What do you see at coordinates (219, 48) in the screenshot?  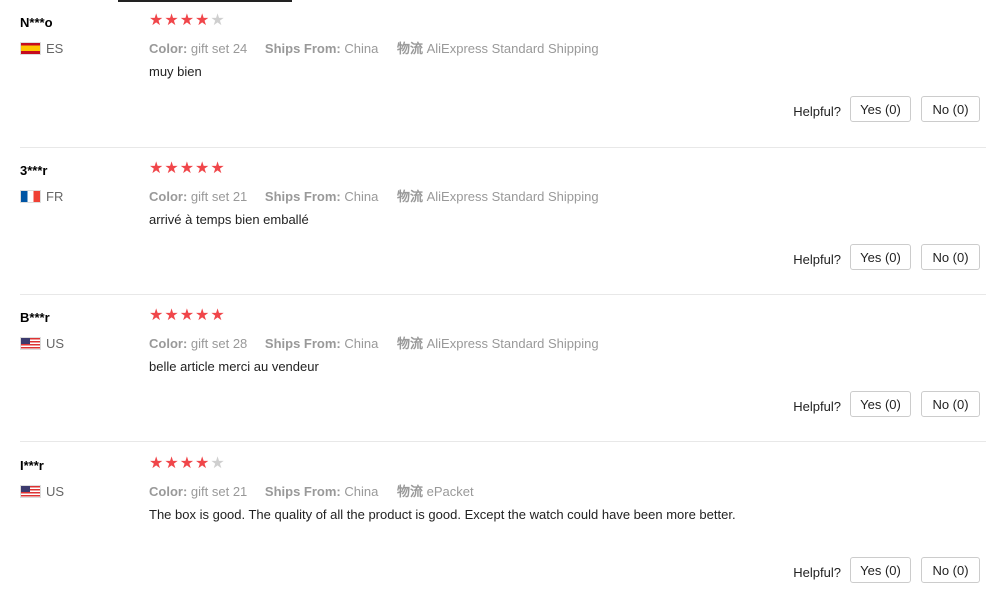 I see `color-value: gift set 24` at bounding box center [219, 48].